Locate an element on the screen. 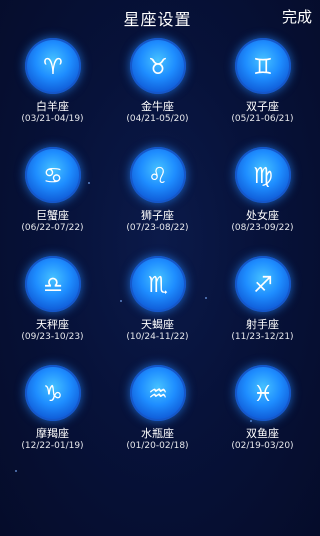  zodiac-item-sagittarius: ♐ 射手座 (11/23-12/21) is located at coordinates (262, 308).